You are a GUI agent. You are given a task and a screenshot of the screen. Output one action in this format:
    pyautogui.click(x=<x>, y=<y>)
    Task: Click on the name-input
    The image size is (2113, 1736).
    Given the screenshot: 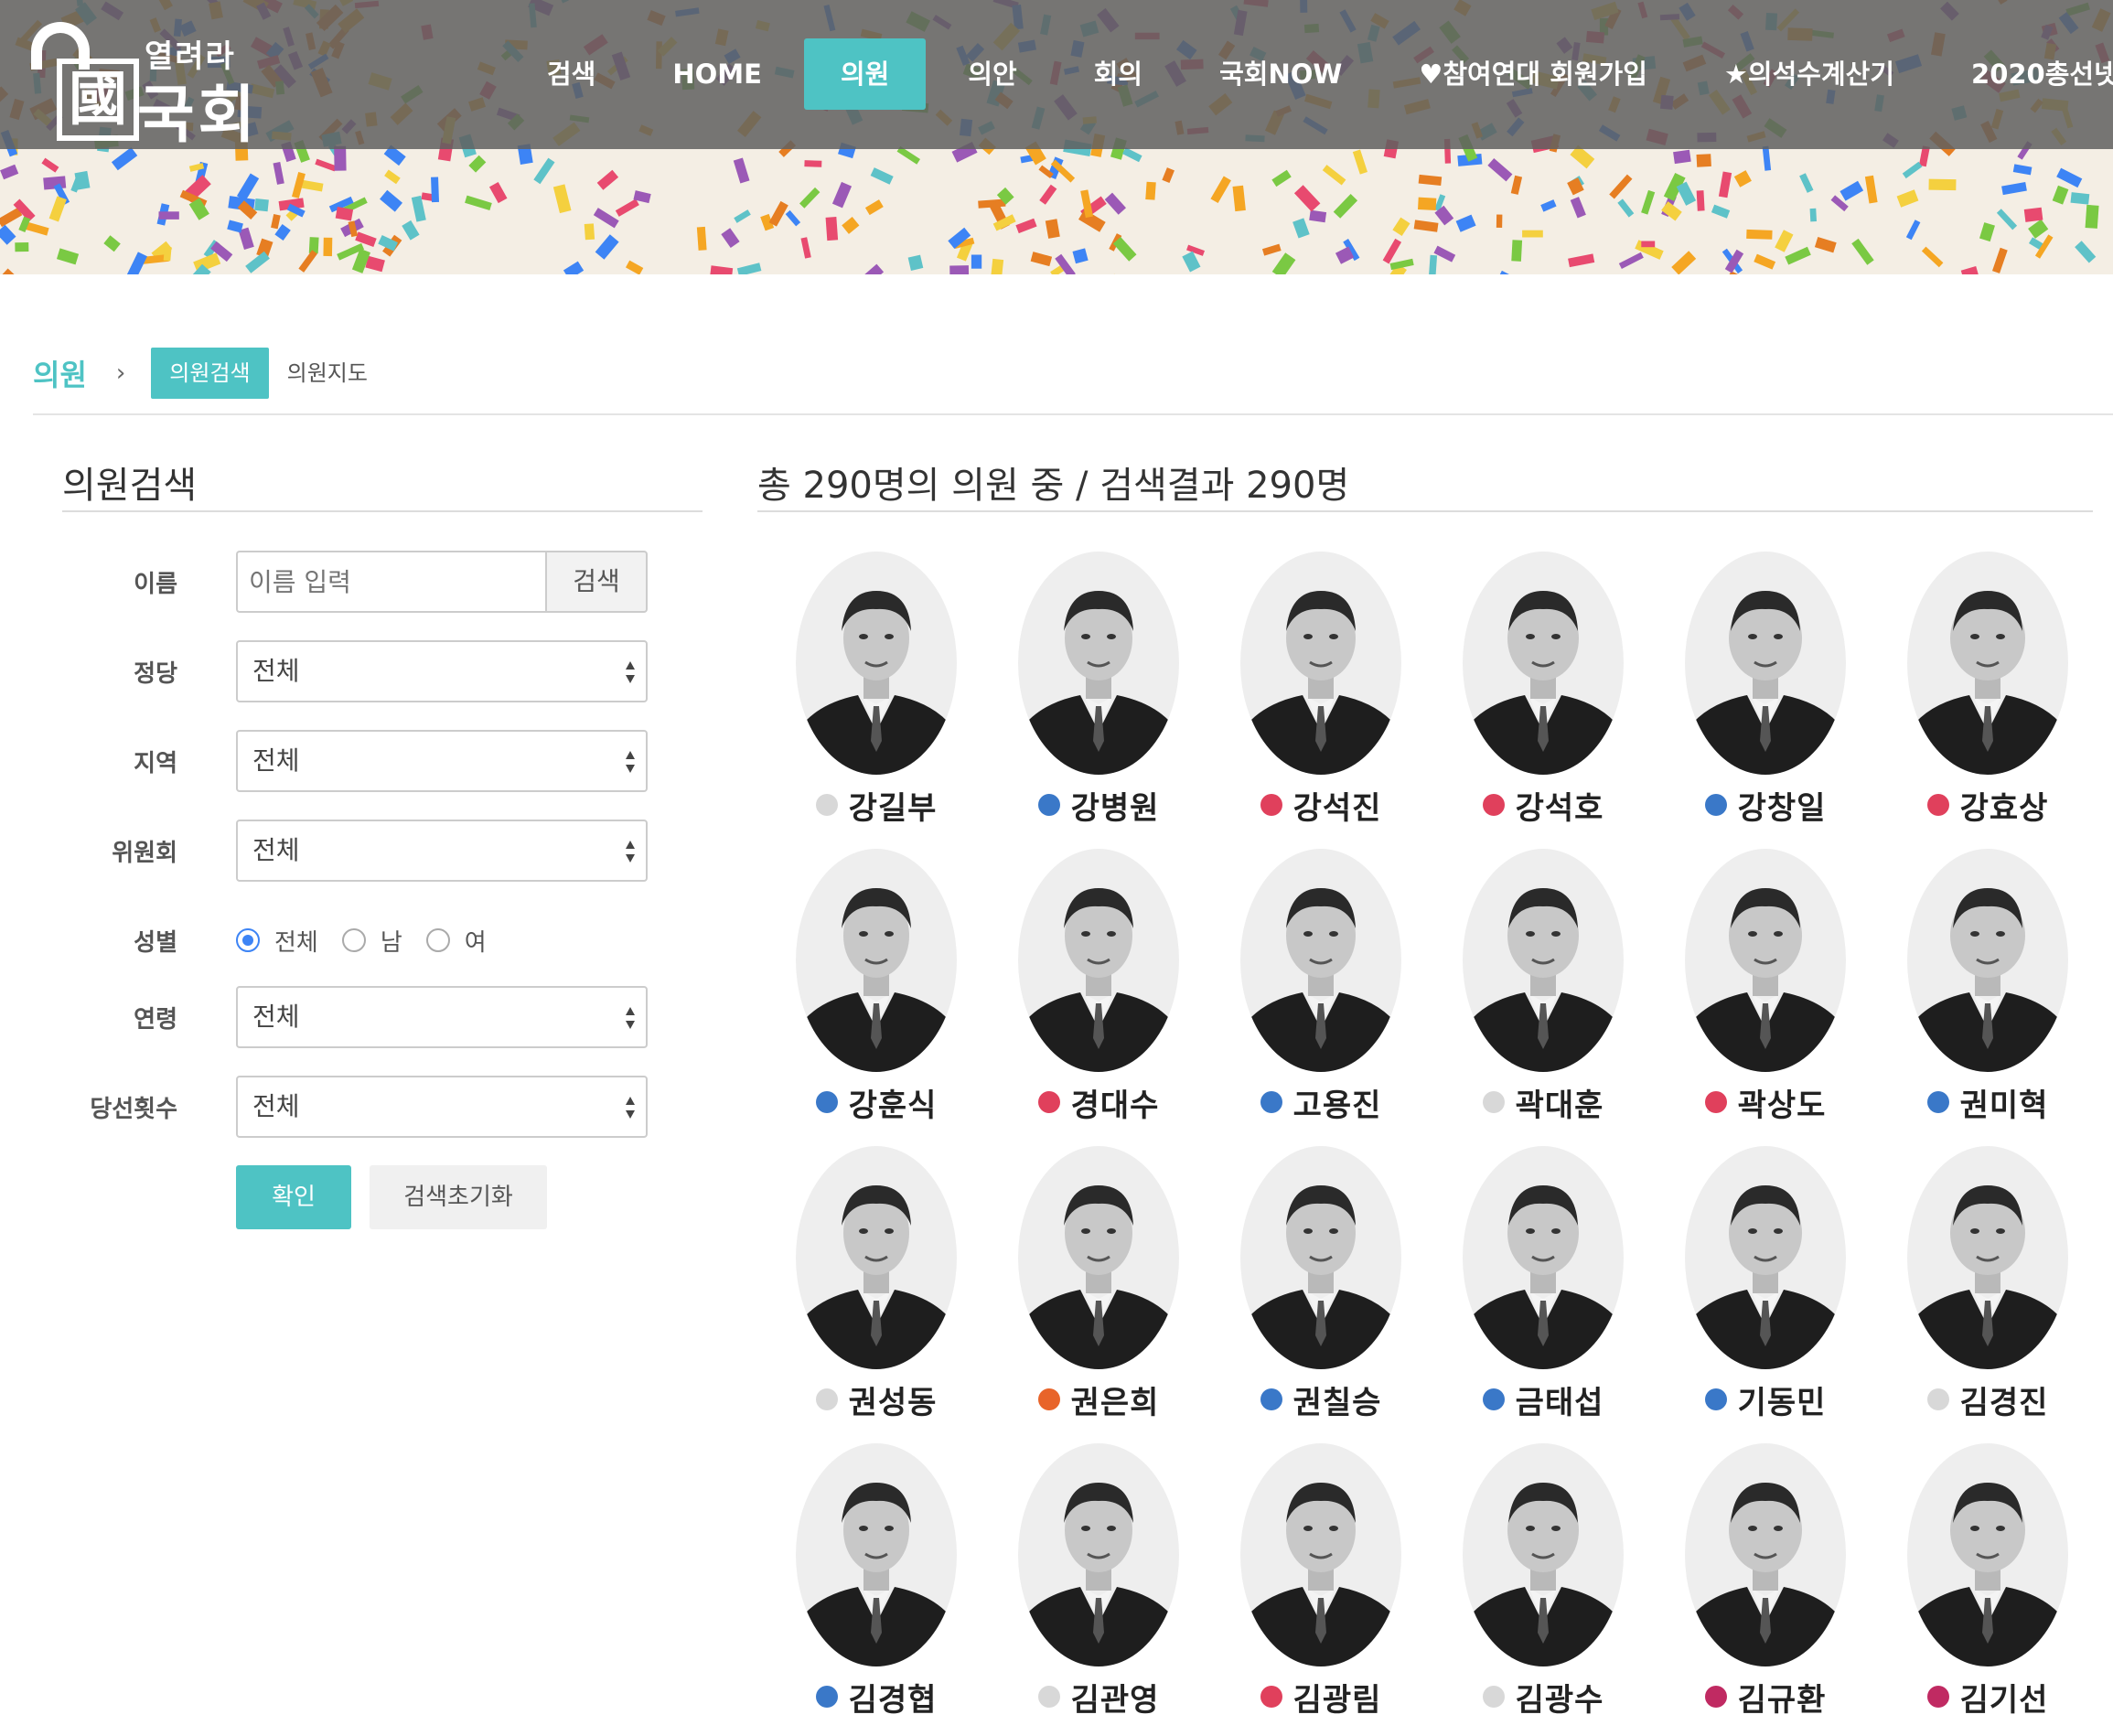 What is the action you would take?
    pyautogui.click(x=391, y=582)
    